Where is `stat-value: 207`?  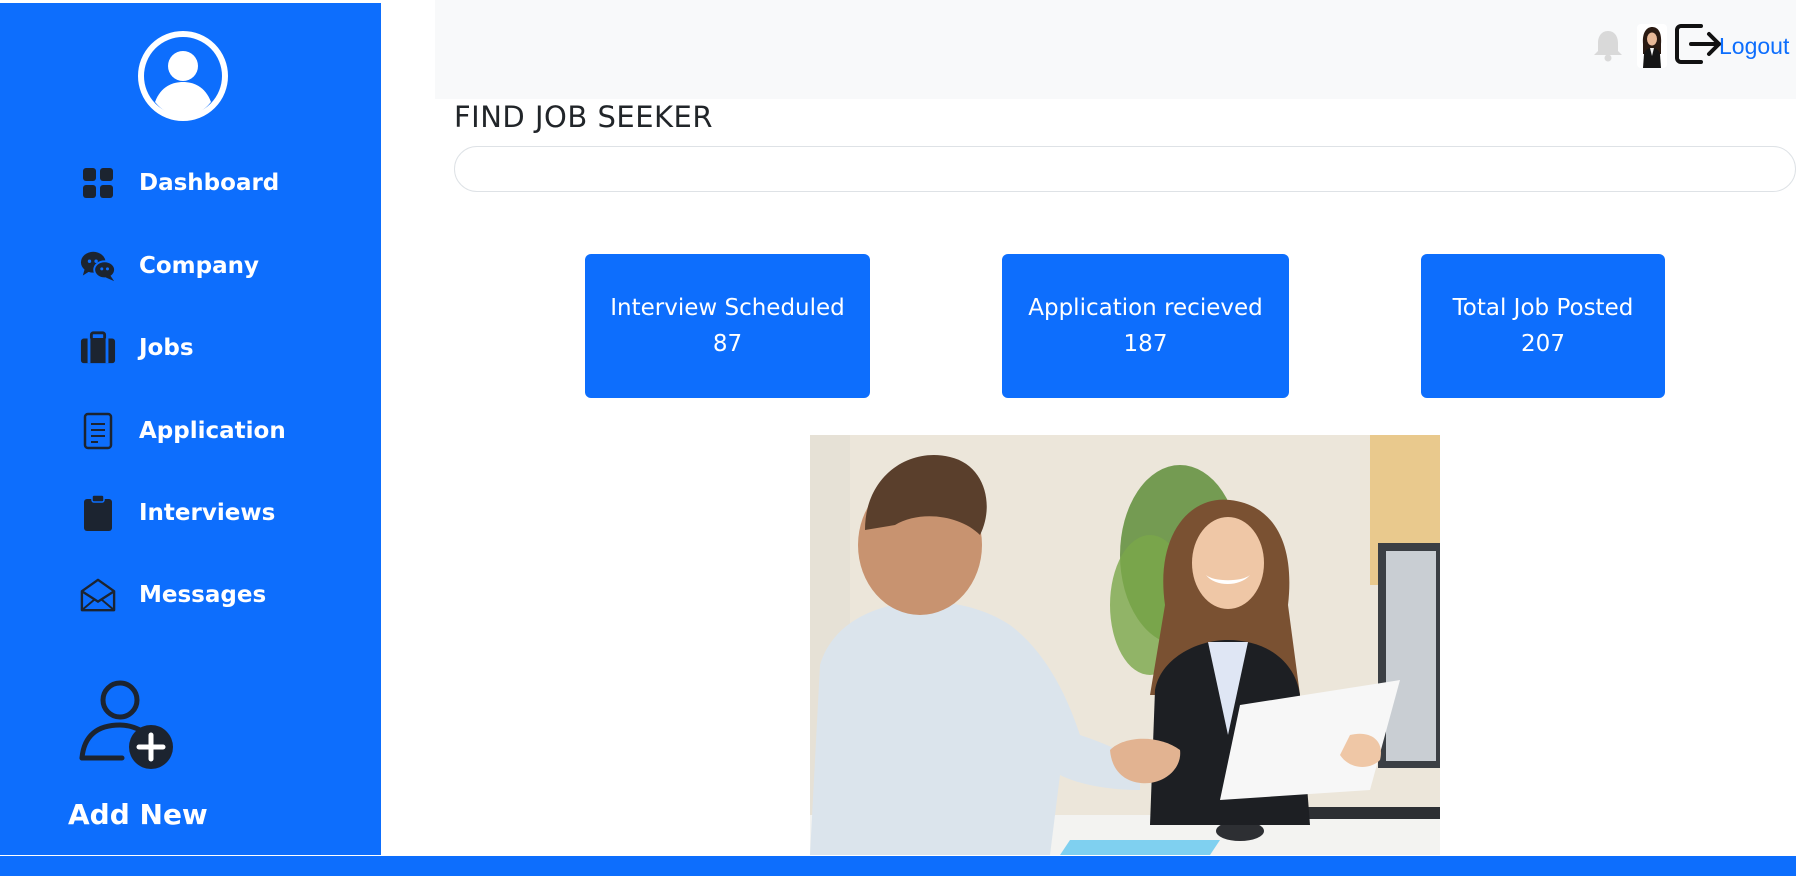
stat-value: 207 is located at coordinates (1543, 344).